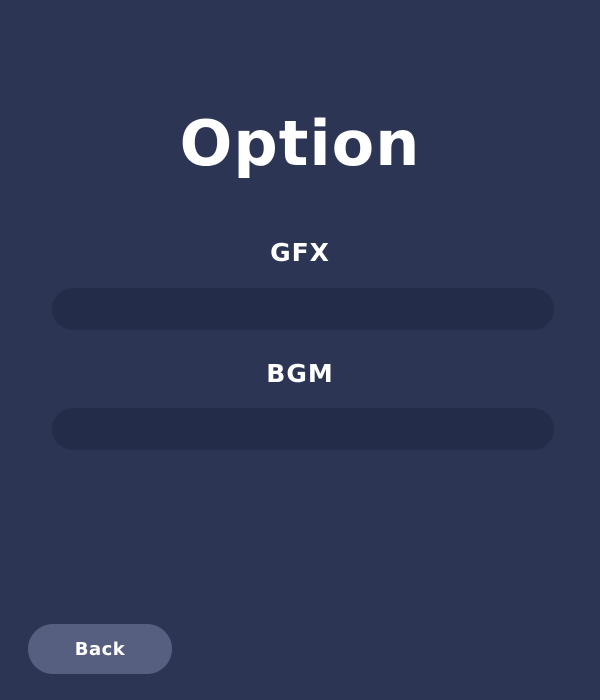 The image size is (600, 700). What do you see at coordinates (300, 252) in the screenshot?
I see `gfx-label: GFX` at bounding box center [300, 252].